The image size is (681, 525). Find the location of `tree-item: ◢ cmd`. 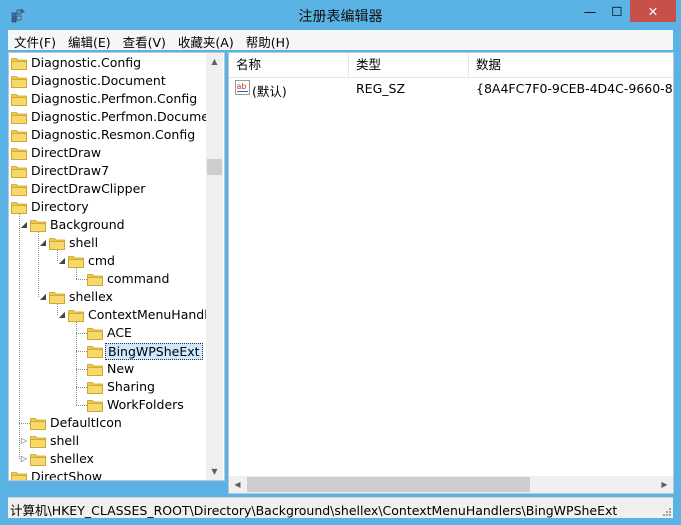

tree-item: ◢ cmd is located at coordinates (107, 261).